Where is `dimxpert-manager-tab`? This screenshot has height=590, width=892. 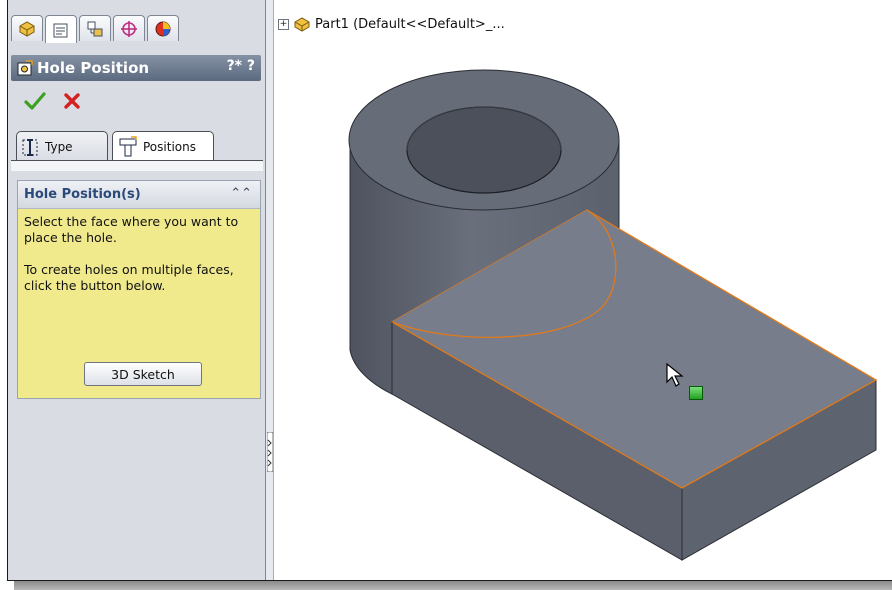 dimxpert-manager-tab is located at coordinates (129, 28).